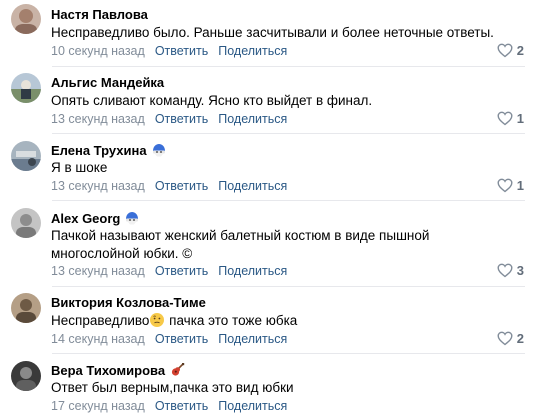  Describe the element at coordinates (100, 320) in the screenshot. I see `comment-text-part: Несправедливо` at that location.